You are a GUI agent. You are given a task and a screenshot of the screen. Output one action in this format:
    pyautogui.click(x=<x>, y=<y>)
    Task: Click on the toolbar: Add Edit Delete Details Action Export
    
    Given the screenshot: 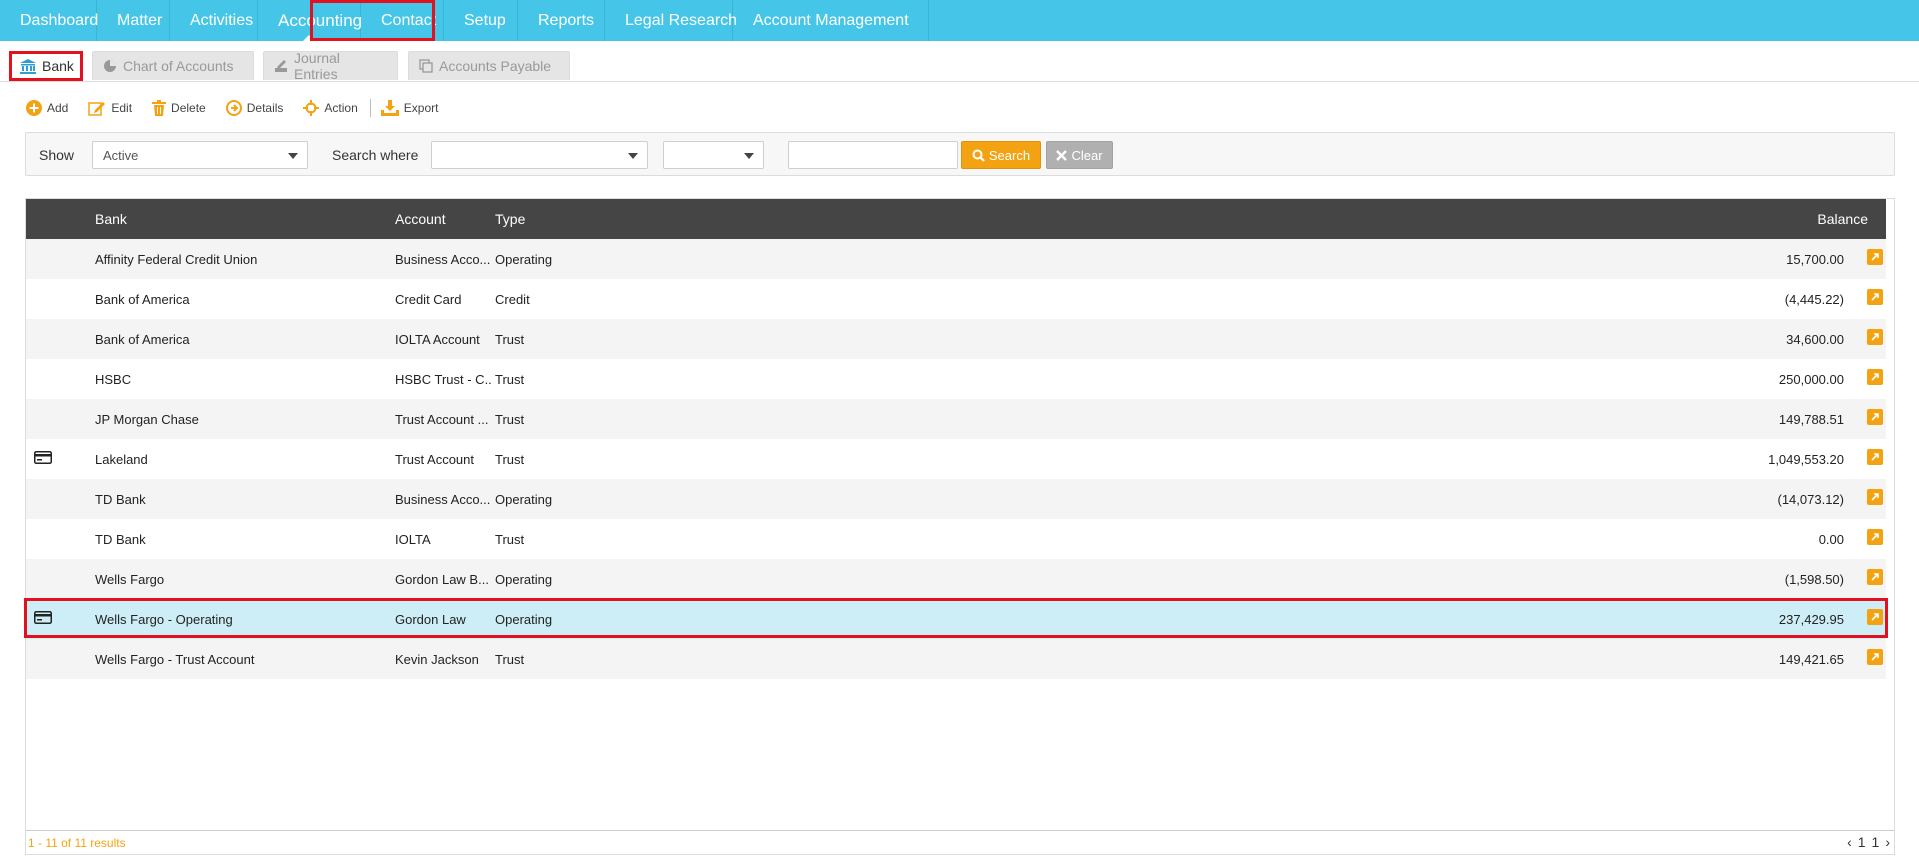 What is the action you would take?
    pyautogui.click(x=242, y=108)
    